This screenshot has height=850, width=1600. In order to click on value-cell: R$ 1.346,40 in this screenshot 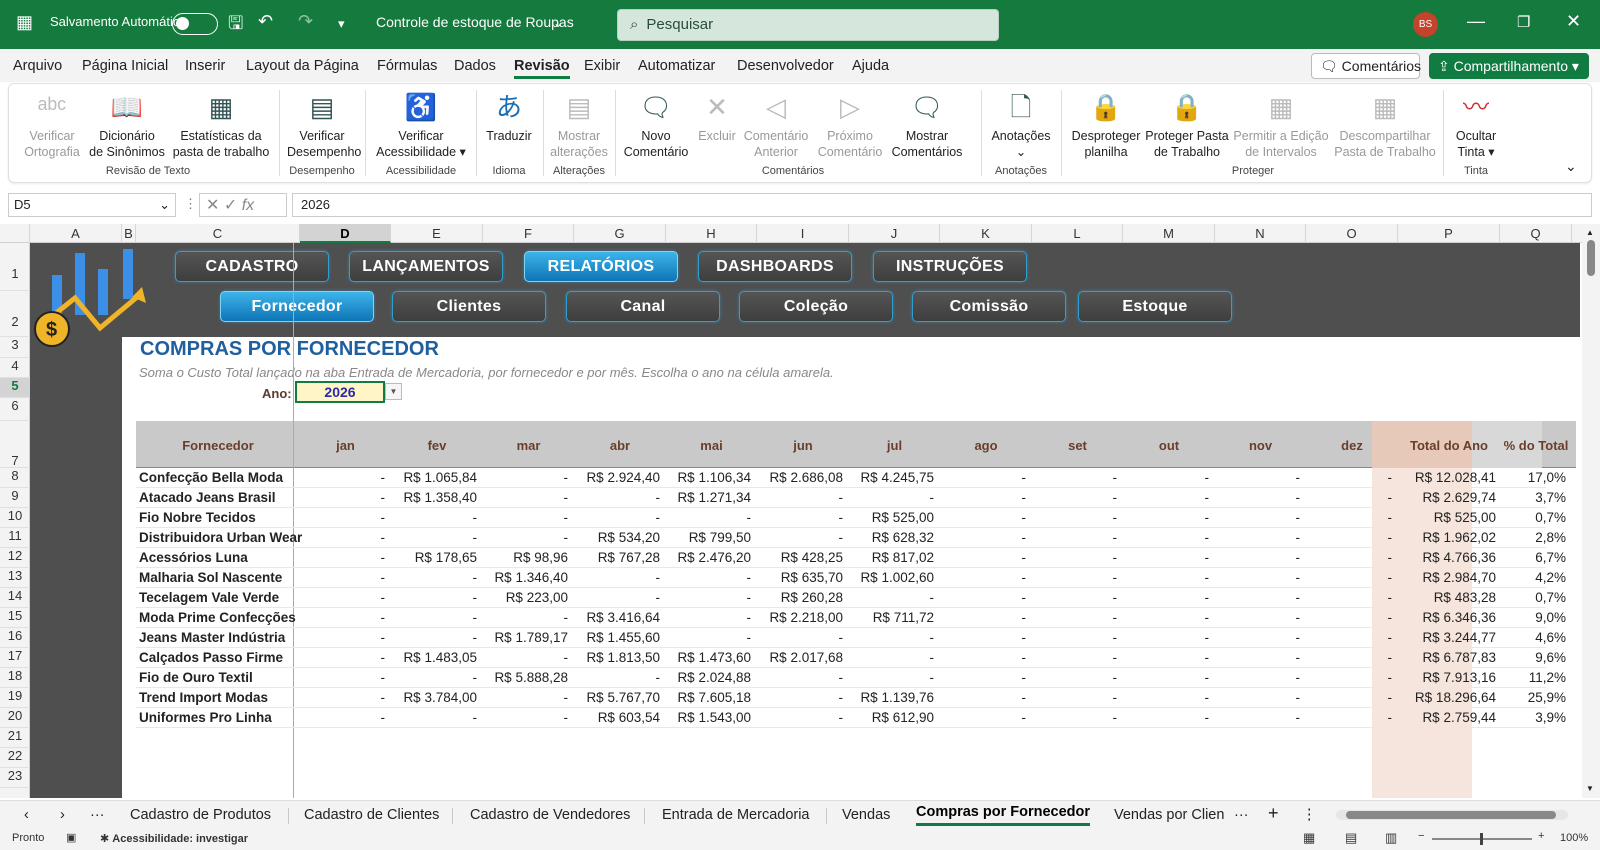, I will do `click(525, 577)`.